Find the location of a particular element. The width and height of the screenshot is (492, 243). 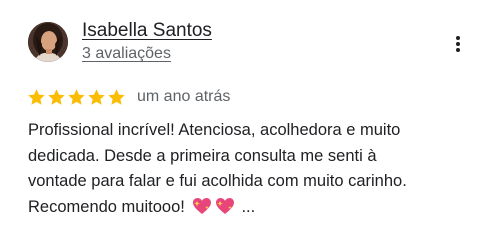

rating-row: um ano atrás is located at coordinates (128, 97).